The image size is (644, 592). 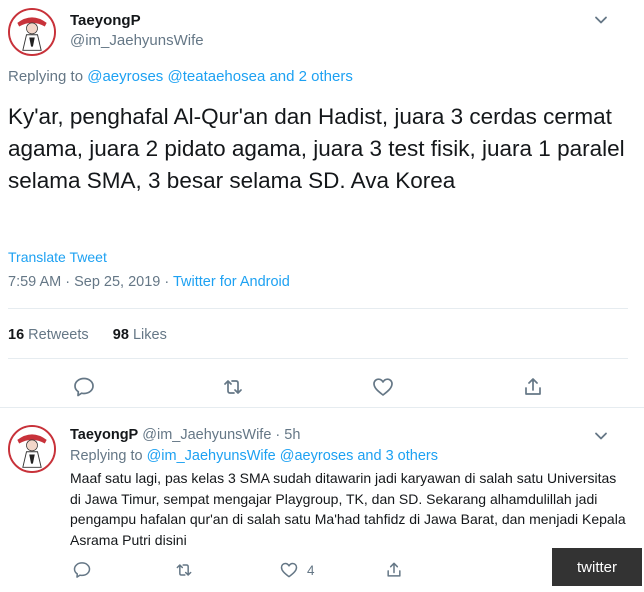 I want to click on handle-and-time: @im_JaehyunsWife · 5h, so click(x=221, y=435).